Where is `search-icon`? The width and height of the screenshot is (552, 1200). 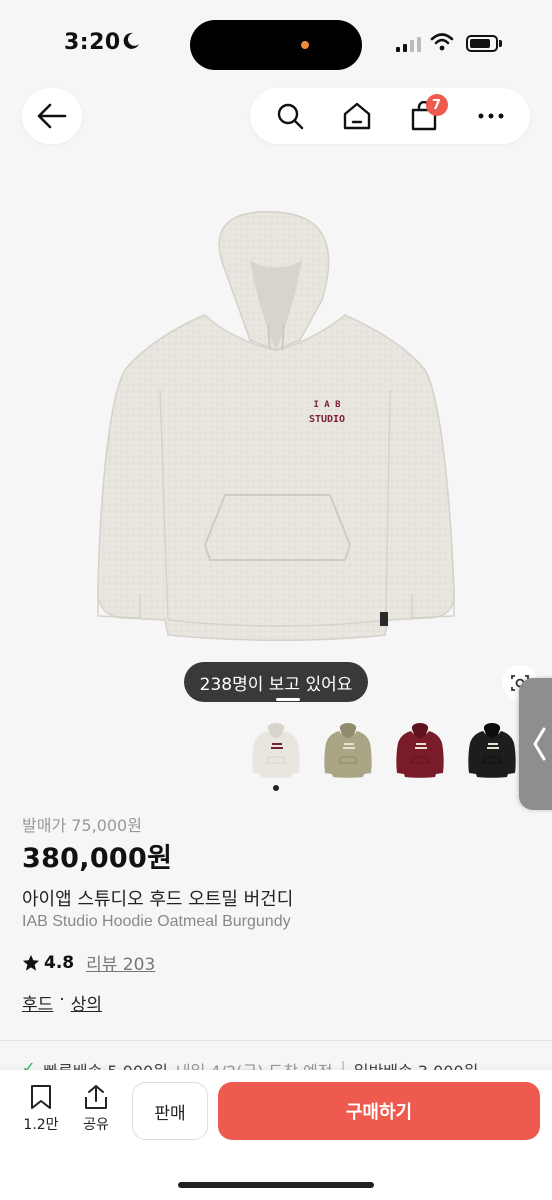 search-icon is located at coordinates (290, 116).